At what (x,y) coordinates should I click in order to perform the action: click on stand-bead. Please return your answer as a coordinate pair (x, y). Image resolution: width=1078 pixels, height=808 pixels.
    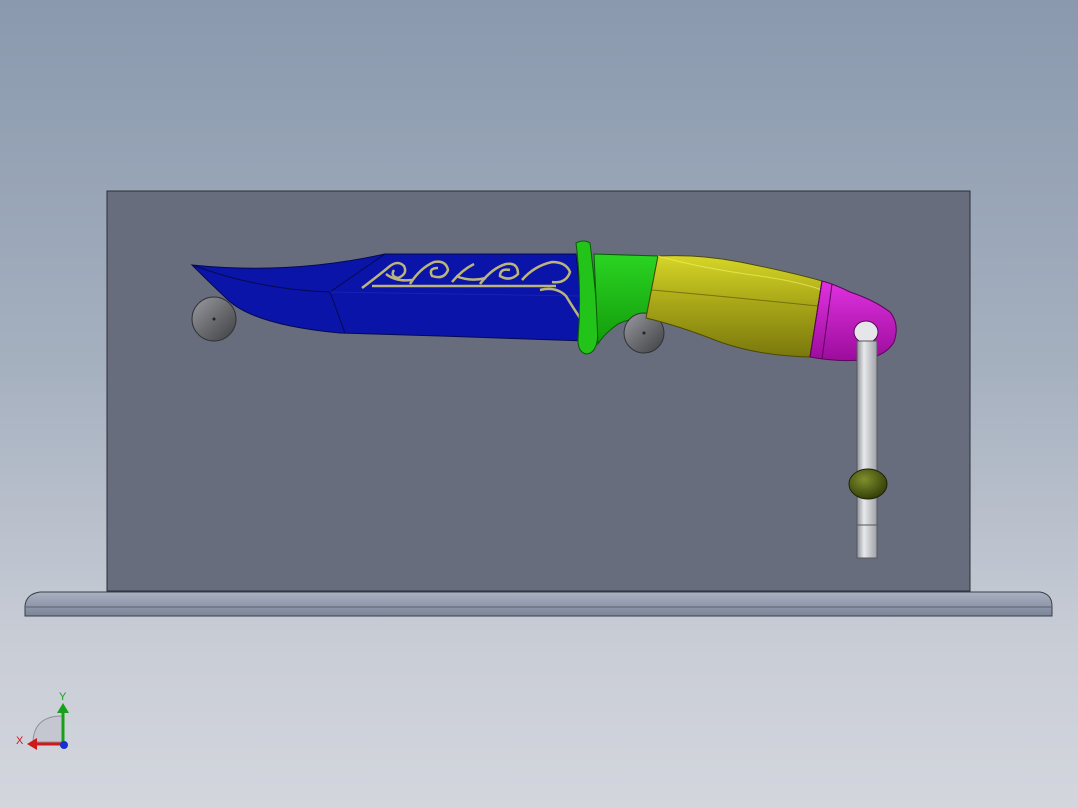
    Looking at the image, I should click on (868, 484).